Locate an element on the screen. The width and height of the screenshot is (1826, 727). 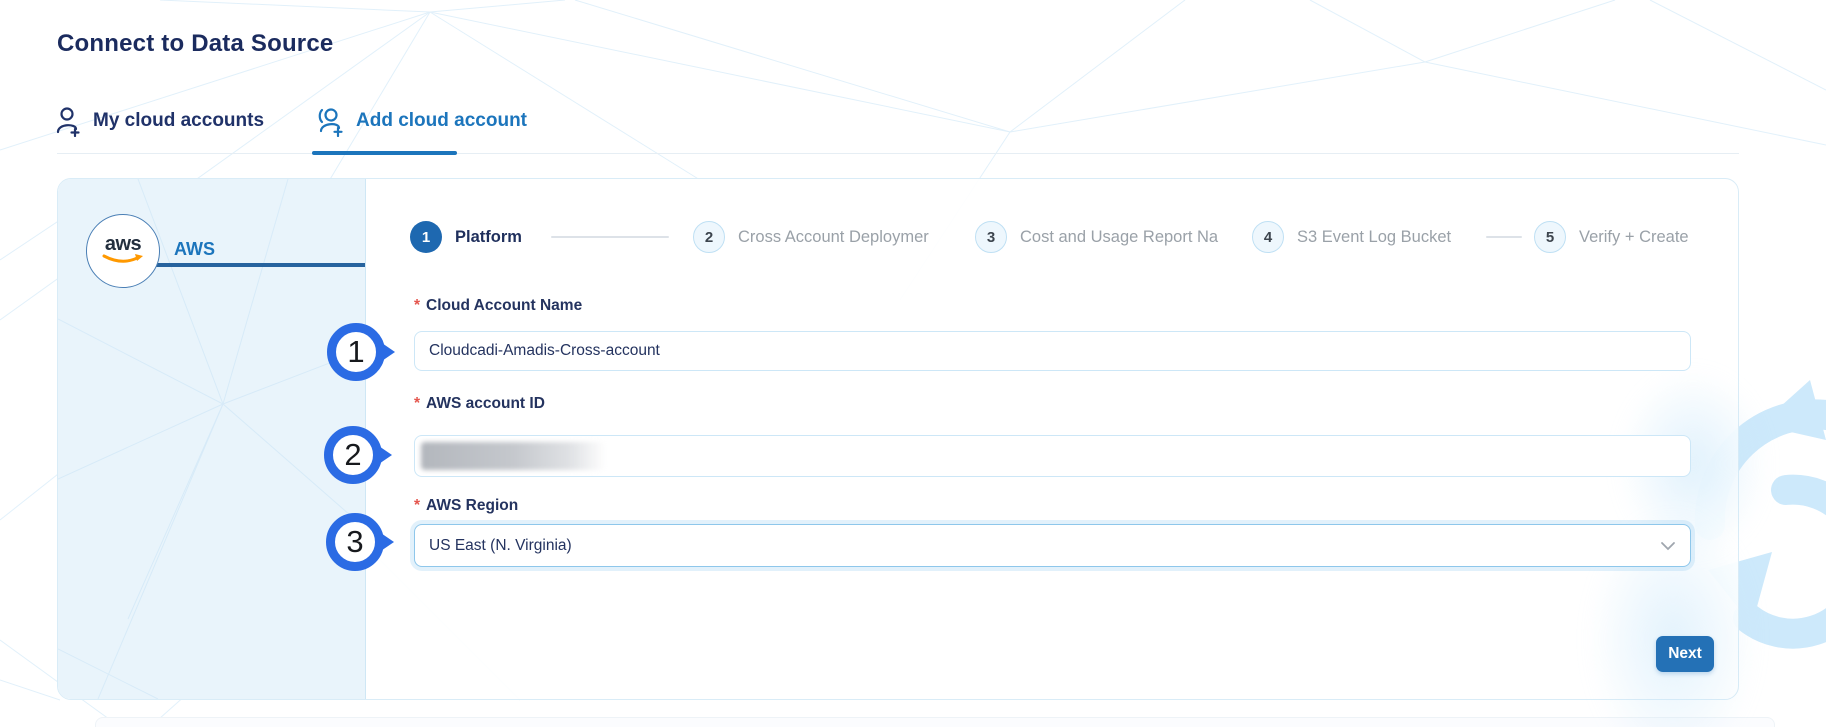
aws-account-id-label: * AWS account ID is located at coordinates (479, 403).